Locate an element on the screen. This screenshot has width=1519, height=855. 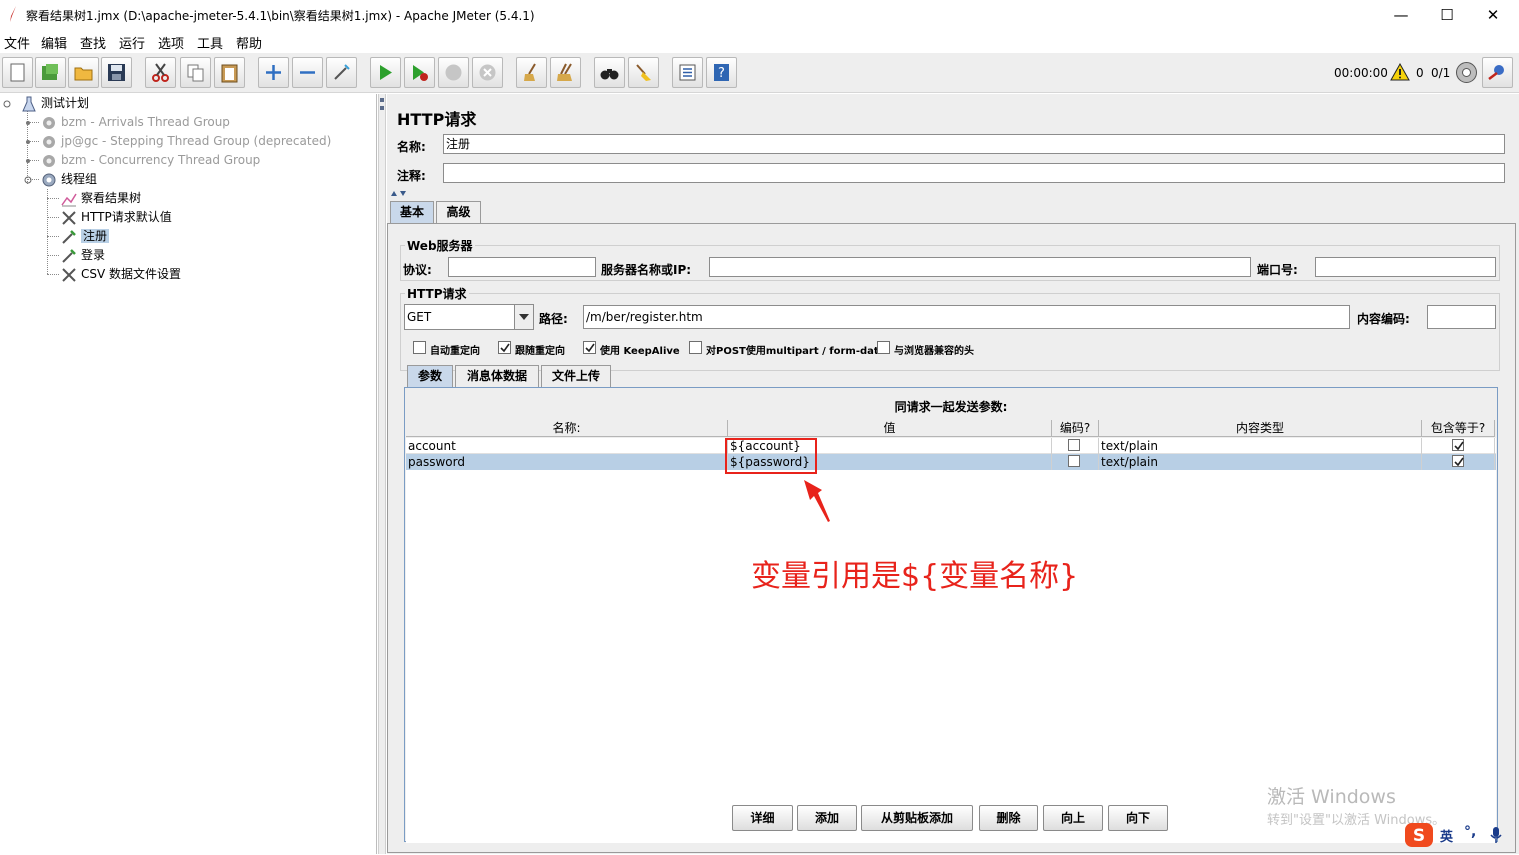
tree-item-test-plan: 测试计划 is located at coordinates (54, 103).